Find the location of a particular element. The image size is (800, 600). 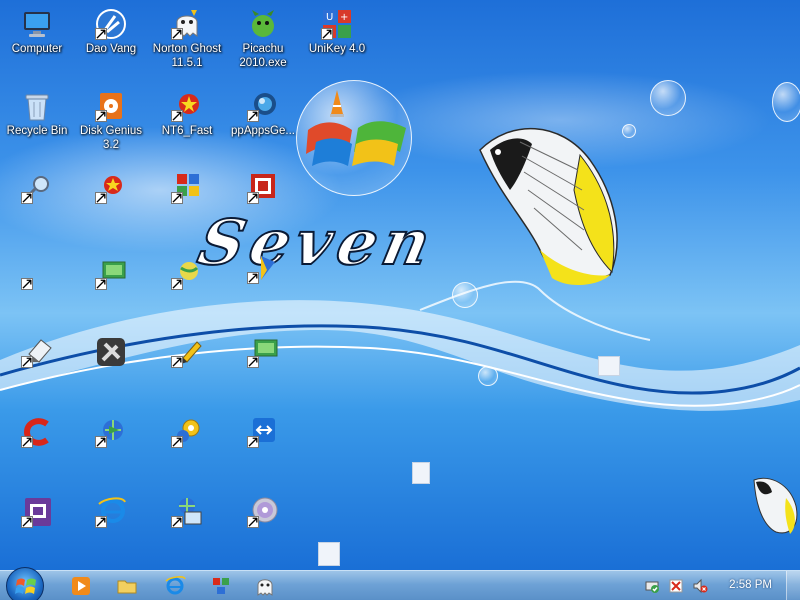

taskbar-media-player-button is located at coordinates (81, 586).